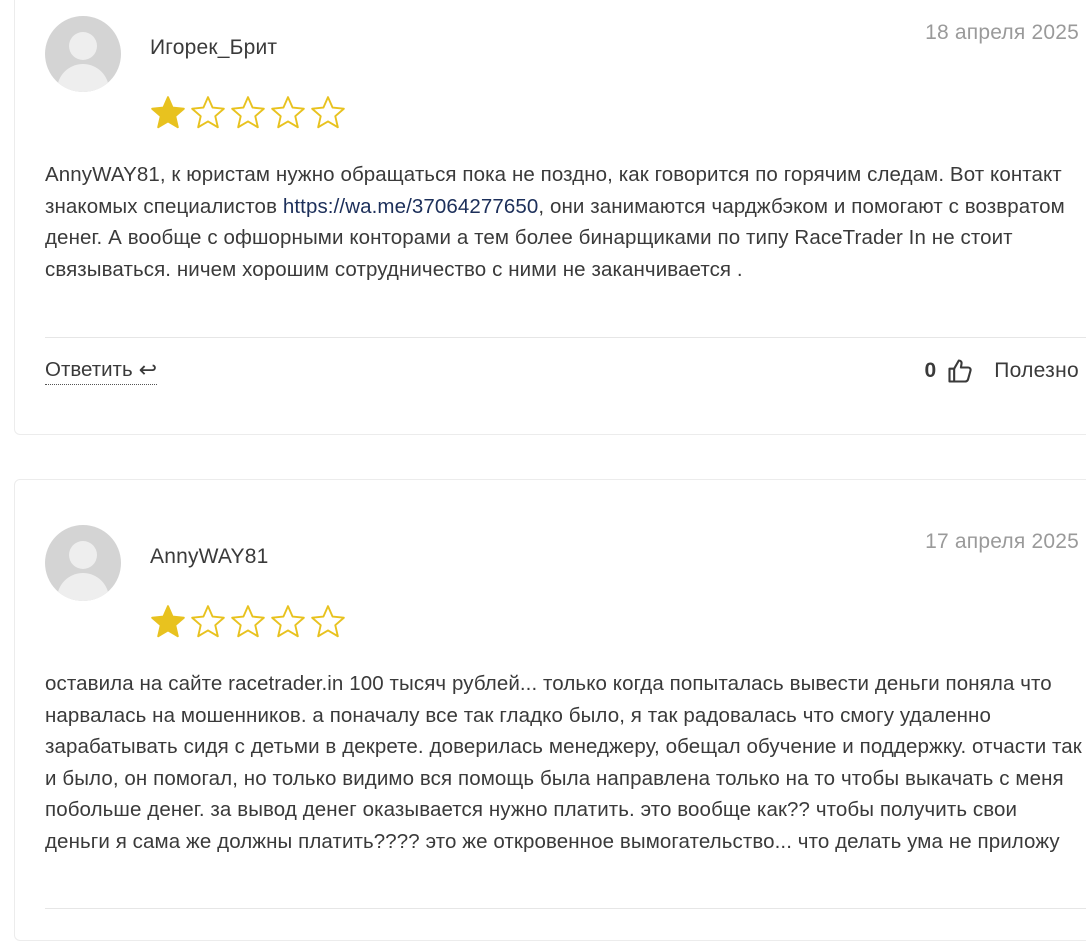 This screenshot has width=1086, height=941. What do you see at coordinates (89, 369) in the screenshot?
I see `reply-label: Ответить` at bounding box center [89, 369].